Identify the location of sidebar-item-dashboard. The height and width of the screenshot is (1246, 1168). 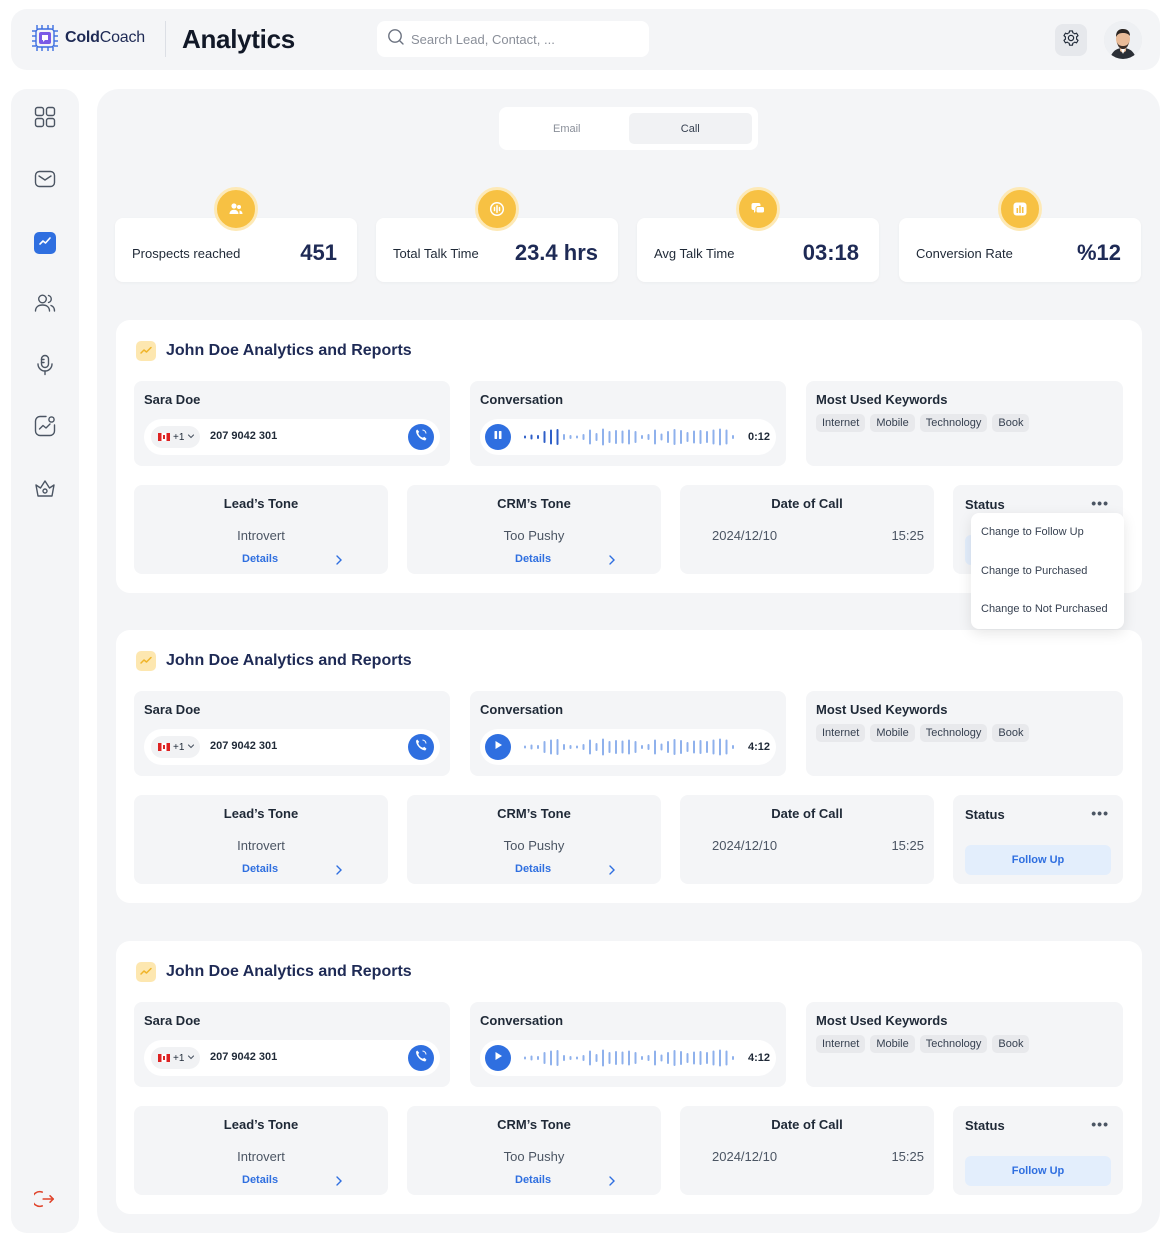
(45, 119).